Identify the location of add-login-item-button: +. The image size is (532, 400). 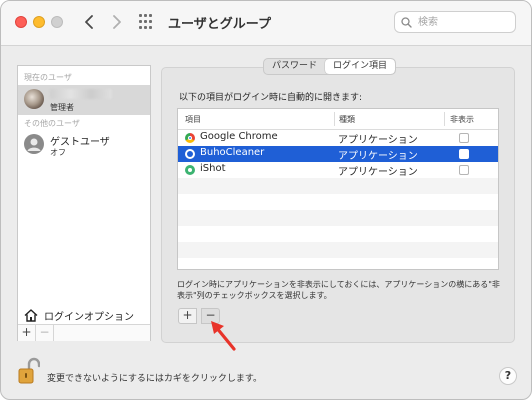
(187, 316).